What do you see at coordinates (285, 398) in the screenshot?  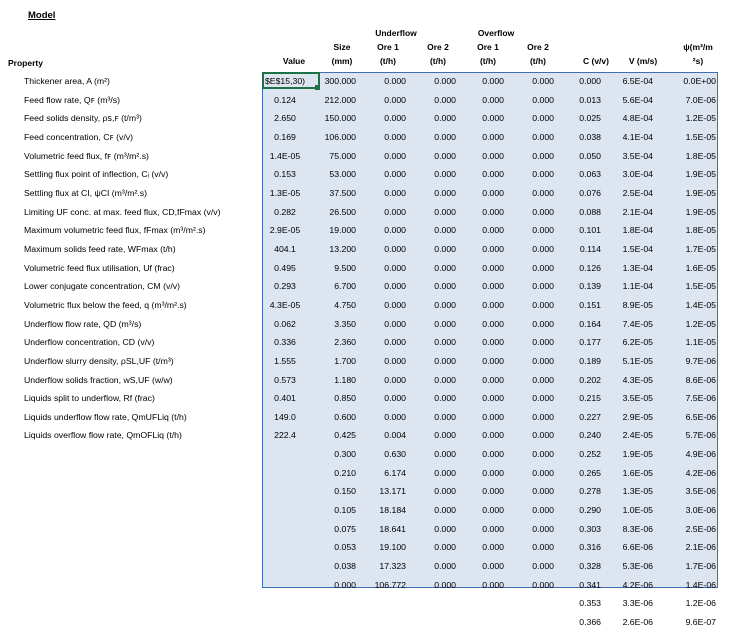 I see `property-value: 0.401` at bounding box center [285, 398].